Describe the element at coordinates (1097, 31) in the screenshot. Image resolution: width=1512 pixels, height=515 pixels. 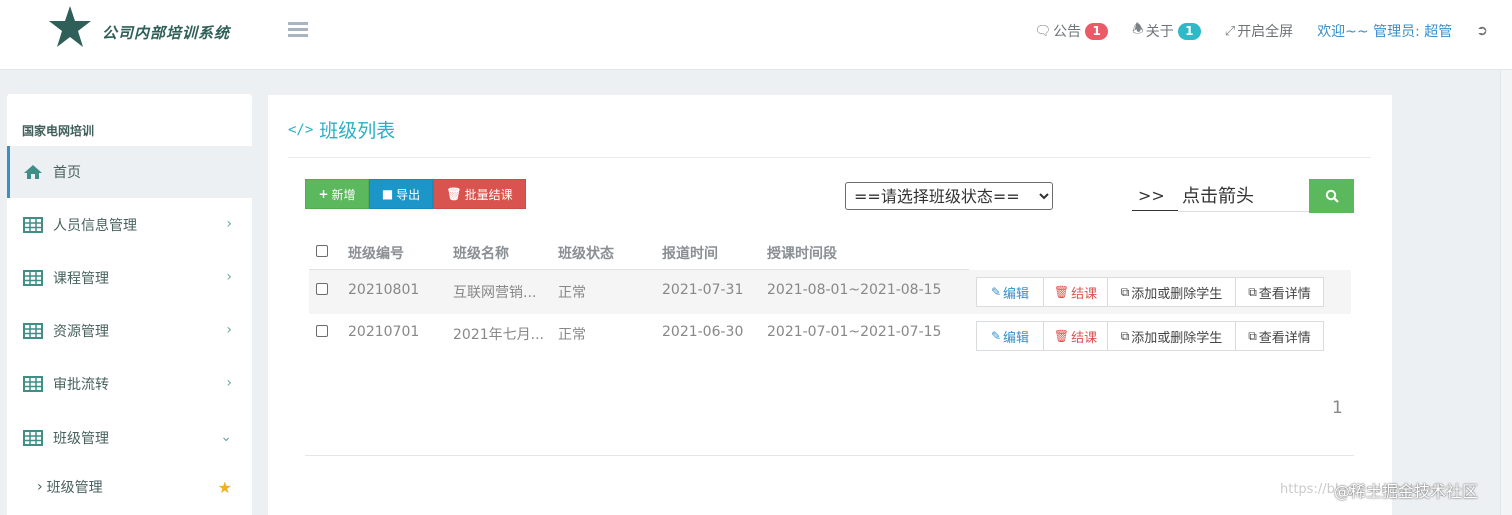
I see `notice-count-badge: 1` at that location.